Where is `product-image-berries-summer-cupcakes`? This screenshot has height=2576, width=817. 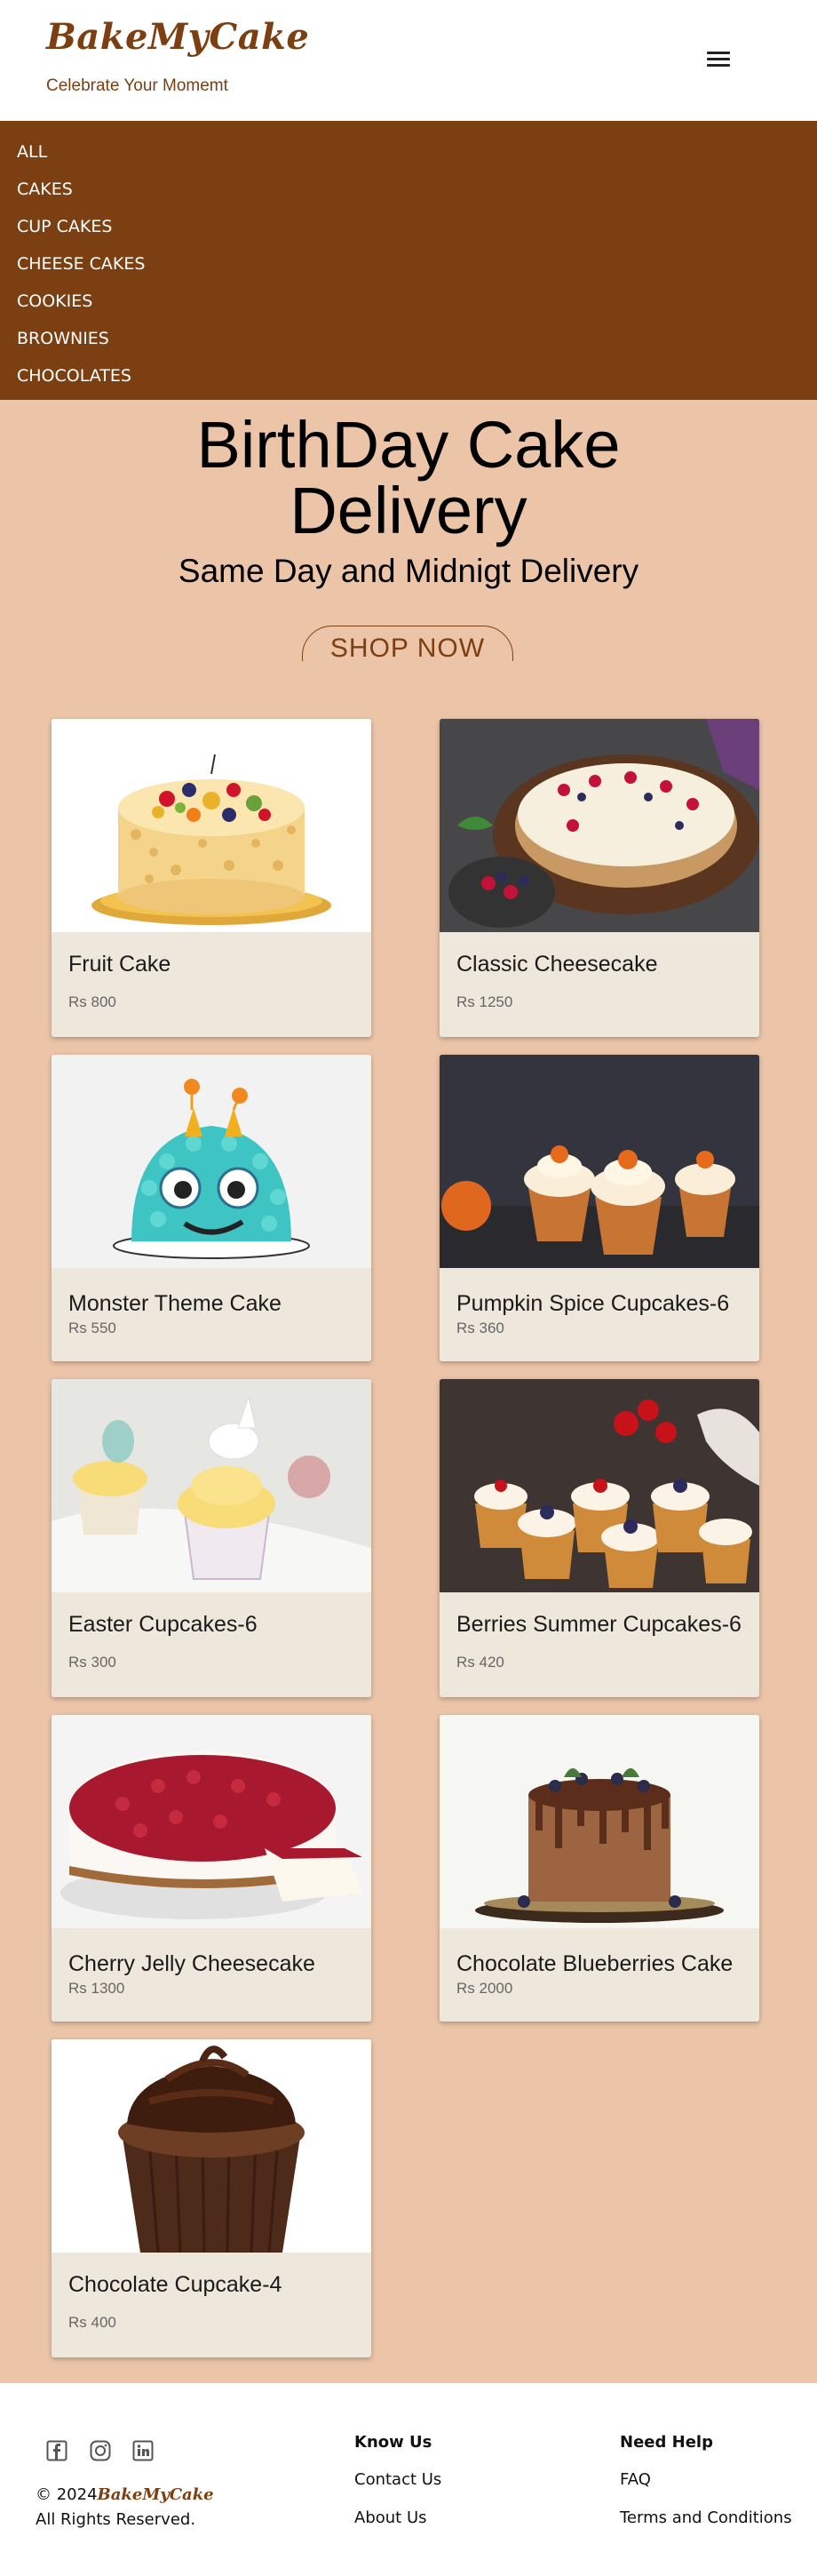
product-image-berries-summer-cupcakes is located at coordinates (600, 1485).